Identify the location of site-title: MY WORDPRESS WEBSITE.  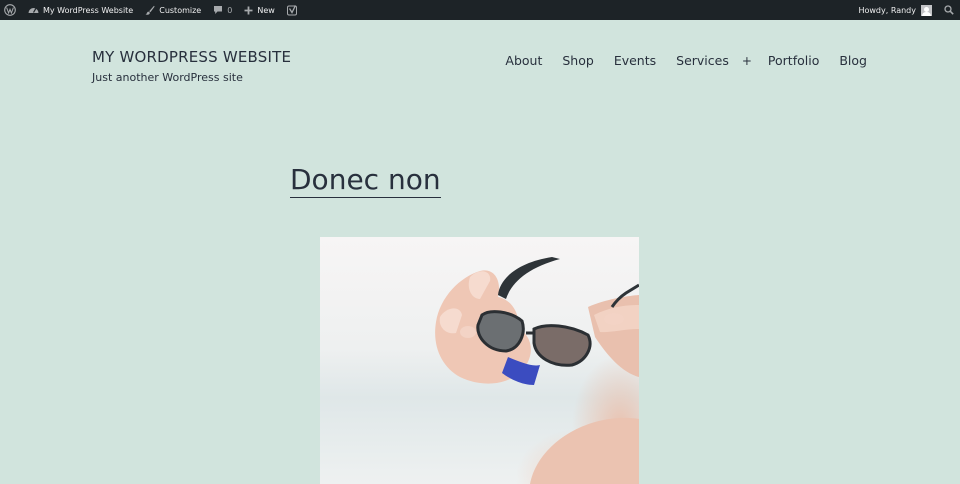
(191, 57).